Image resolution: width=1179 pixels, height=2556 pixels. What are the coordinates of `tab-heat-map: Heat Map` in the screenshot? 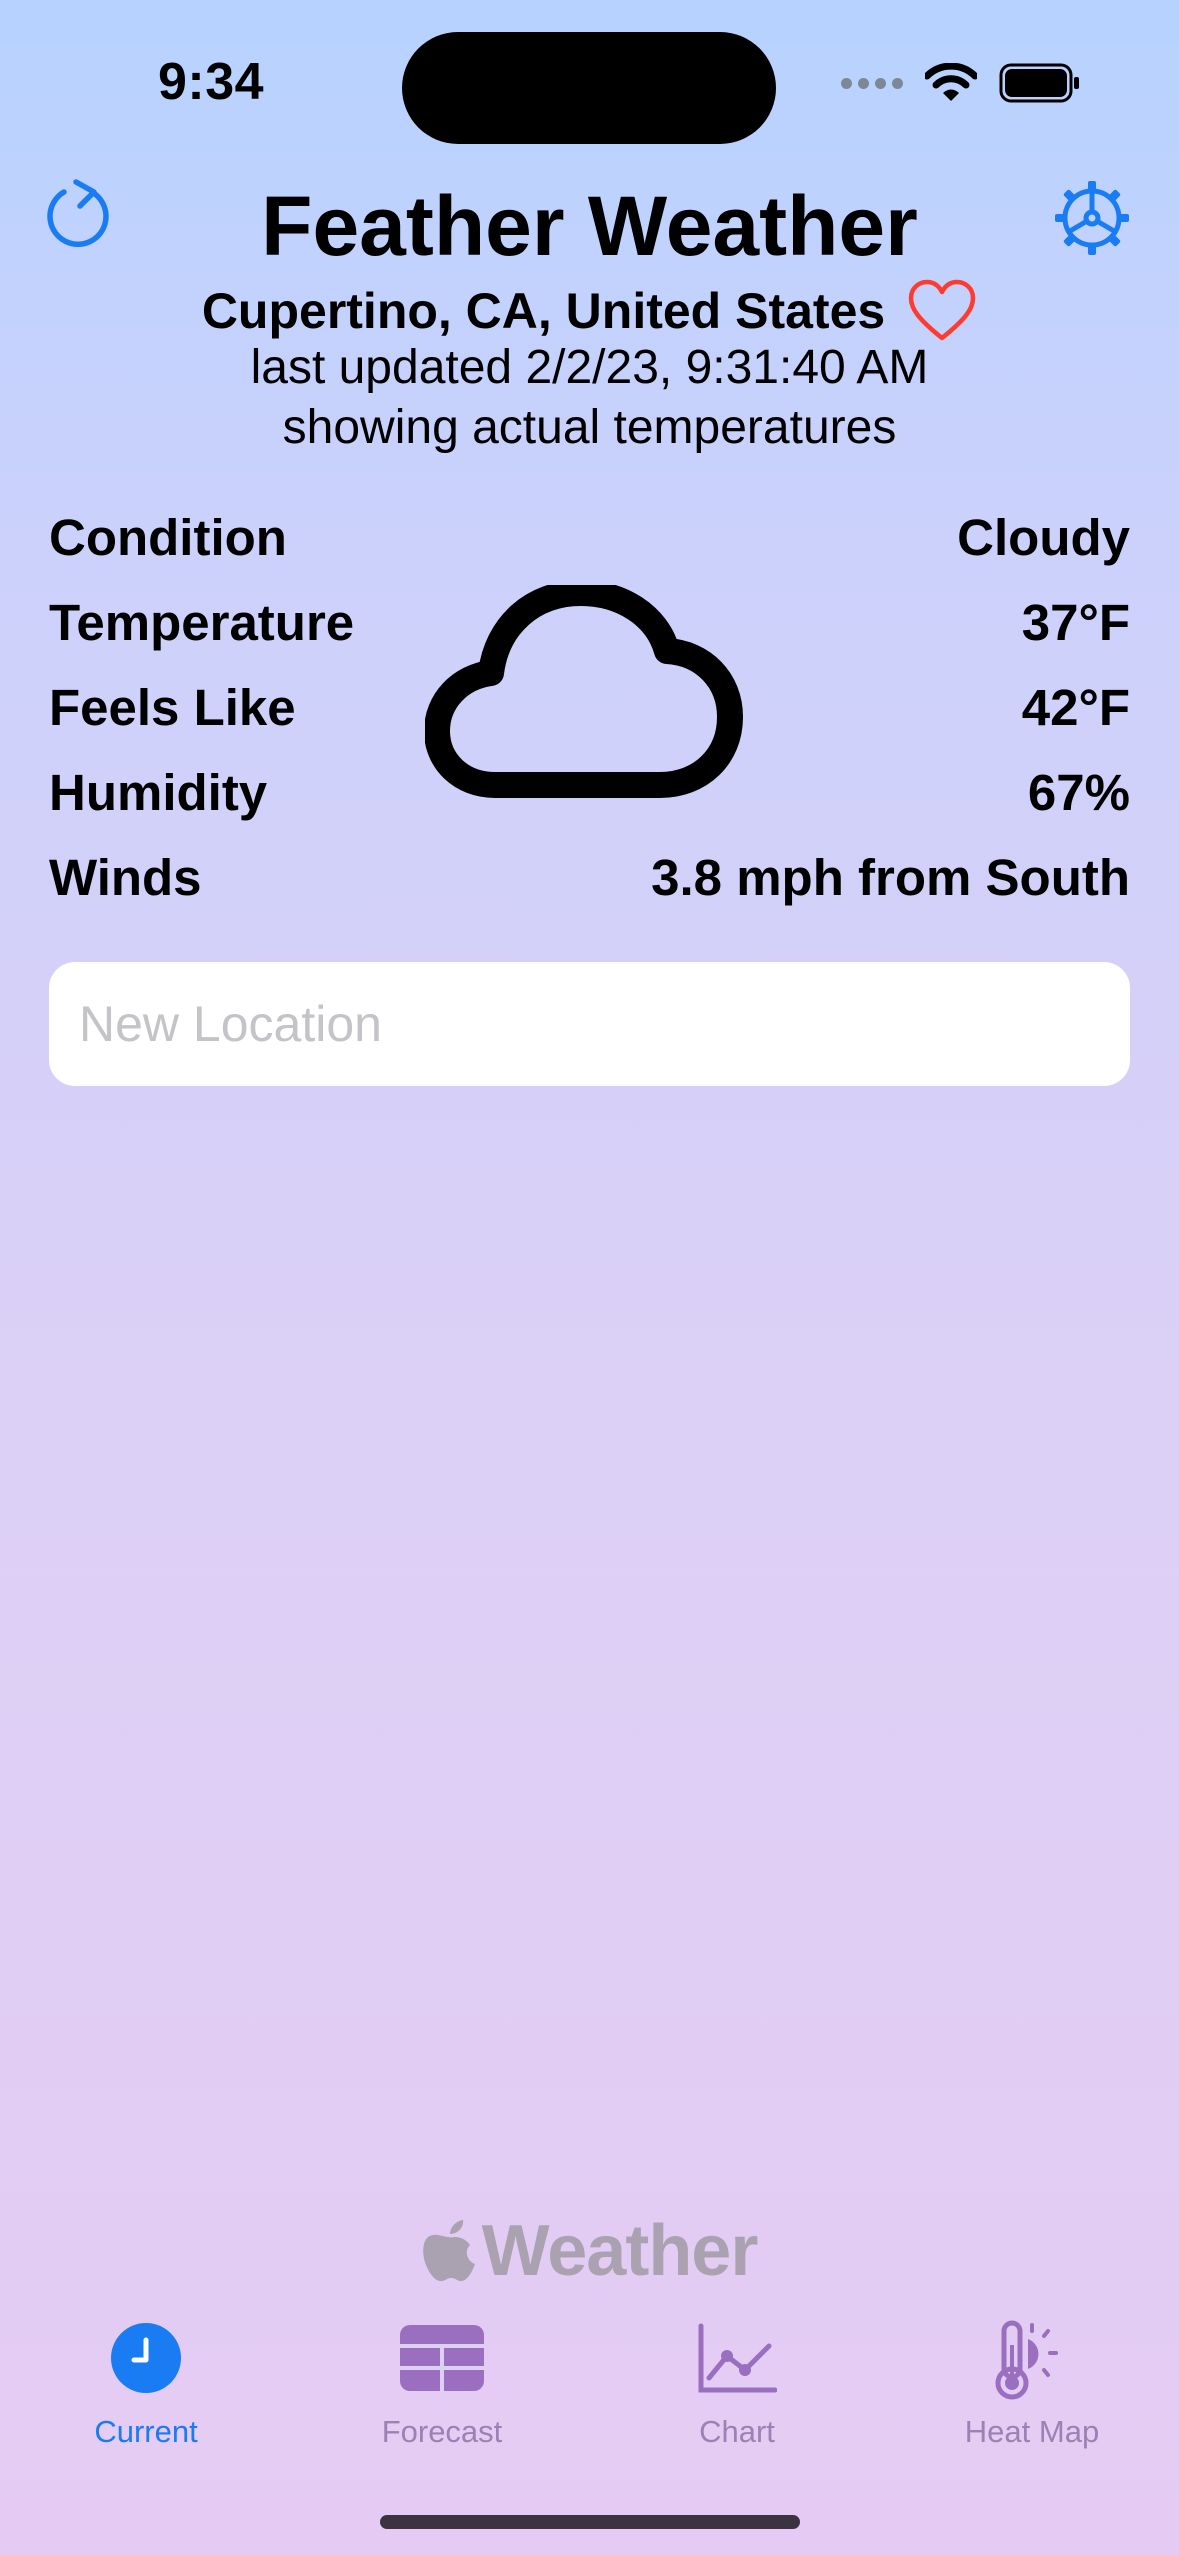 It's located at (1032, 2384).